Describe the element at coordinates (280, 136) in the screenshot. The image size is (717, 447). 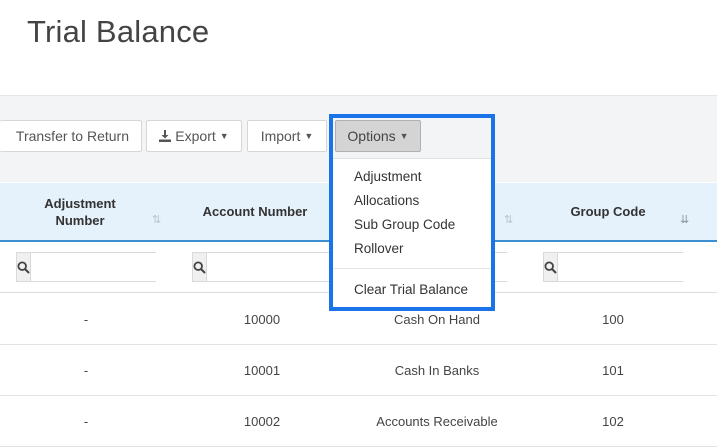
I see `import-label: Import` at that location.